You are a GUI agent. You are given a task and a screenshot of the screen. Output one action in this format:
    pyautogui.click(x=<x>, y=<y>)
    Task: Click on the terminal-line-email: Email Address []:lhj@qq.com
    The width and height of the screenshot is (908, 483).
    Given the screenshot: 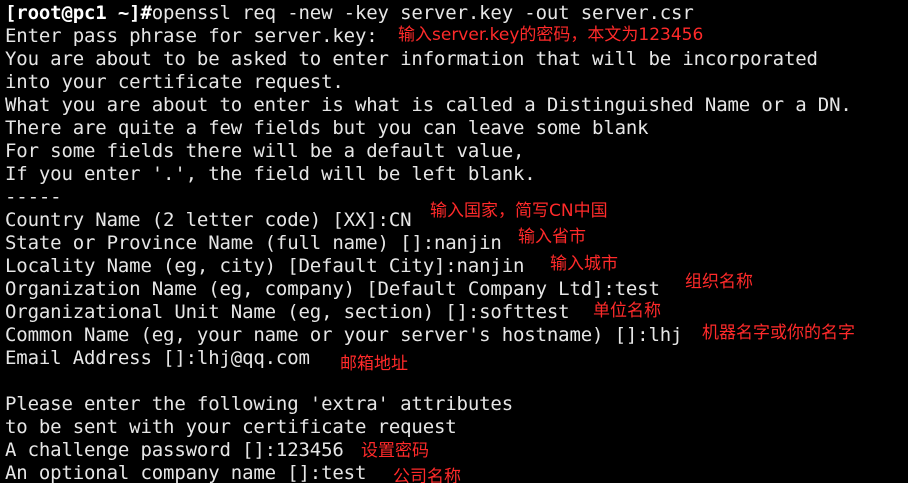 What is the action you would take?
    pyautogui.click(x=157, y=358)
    